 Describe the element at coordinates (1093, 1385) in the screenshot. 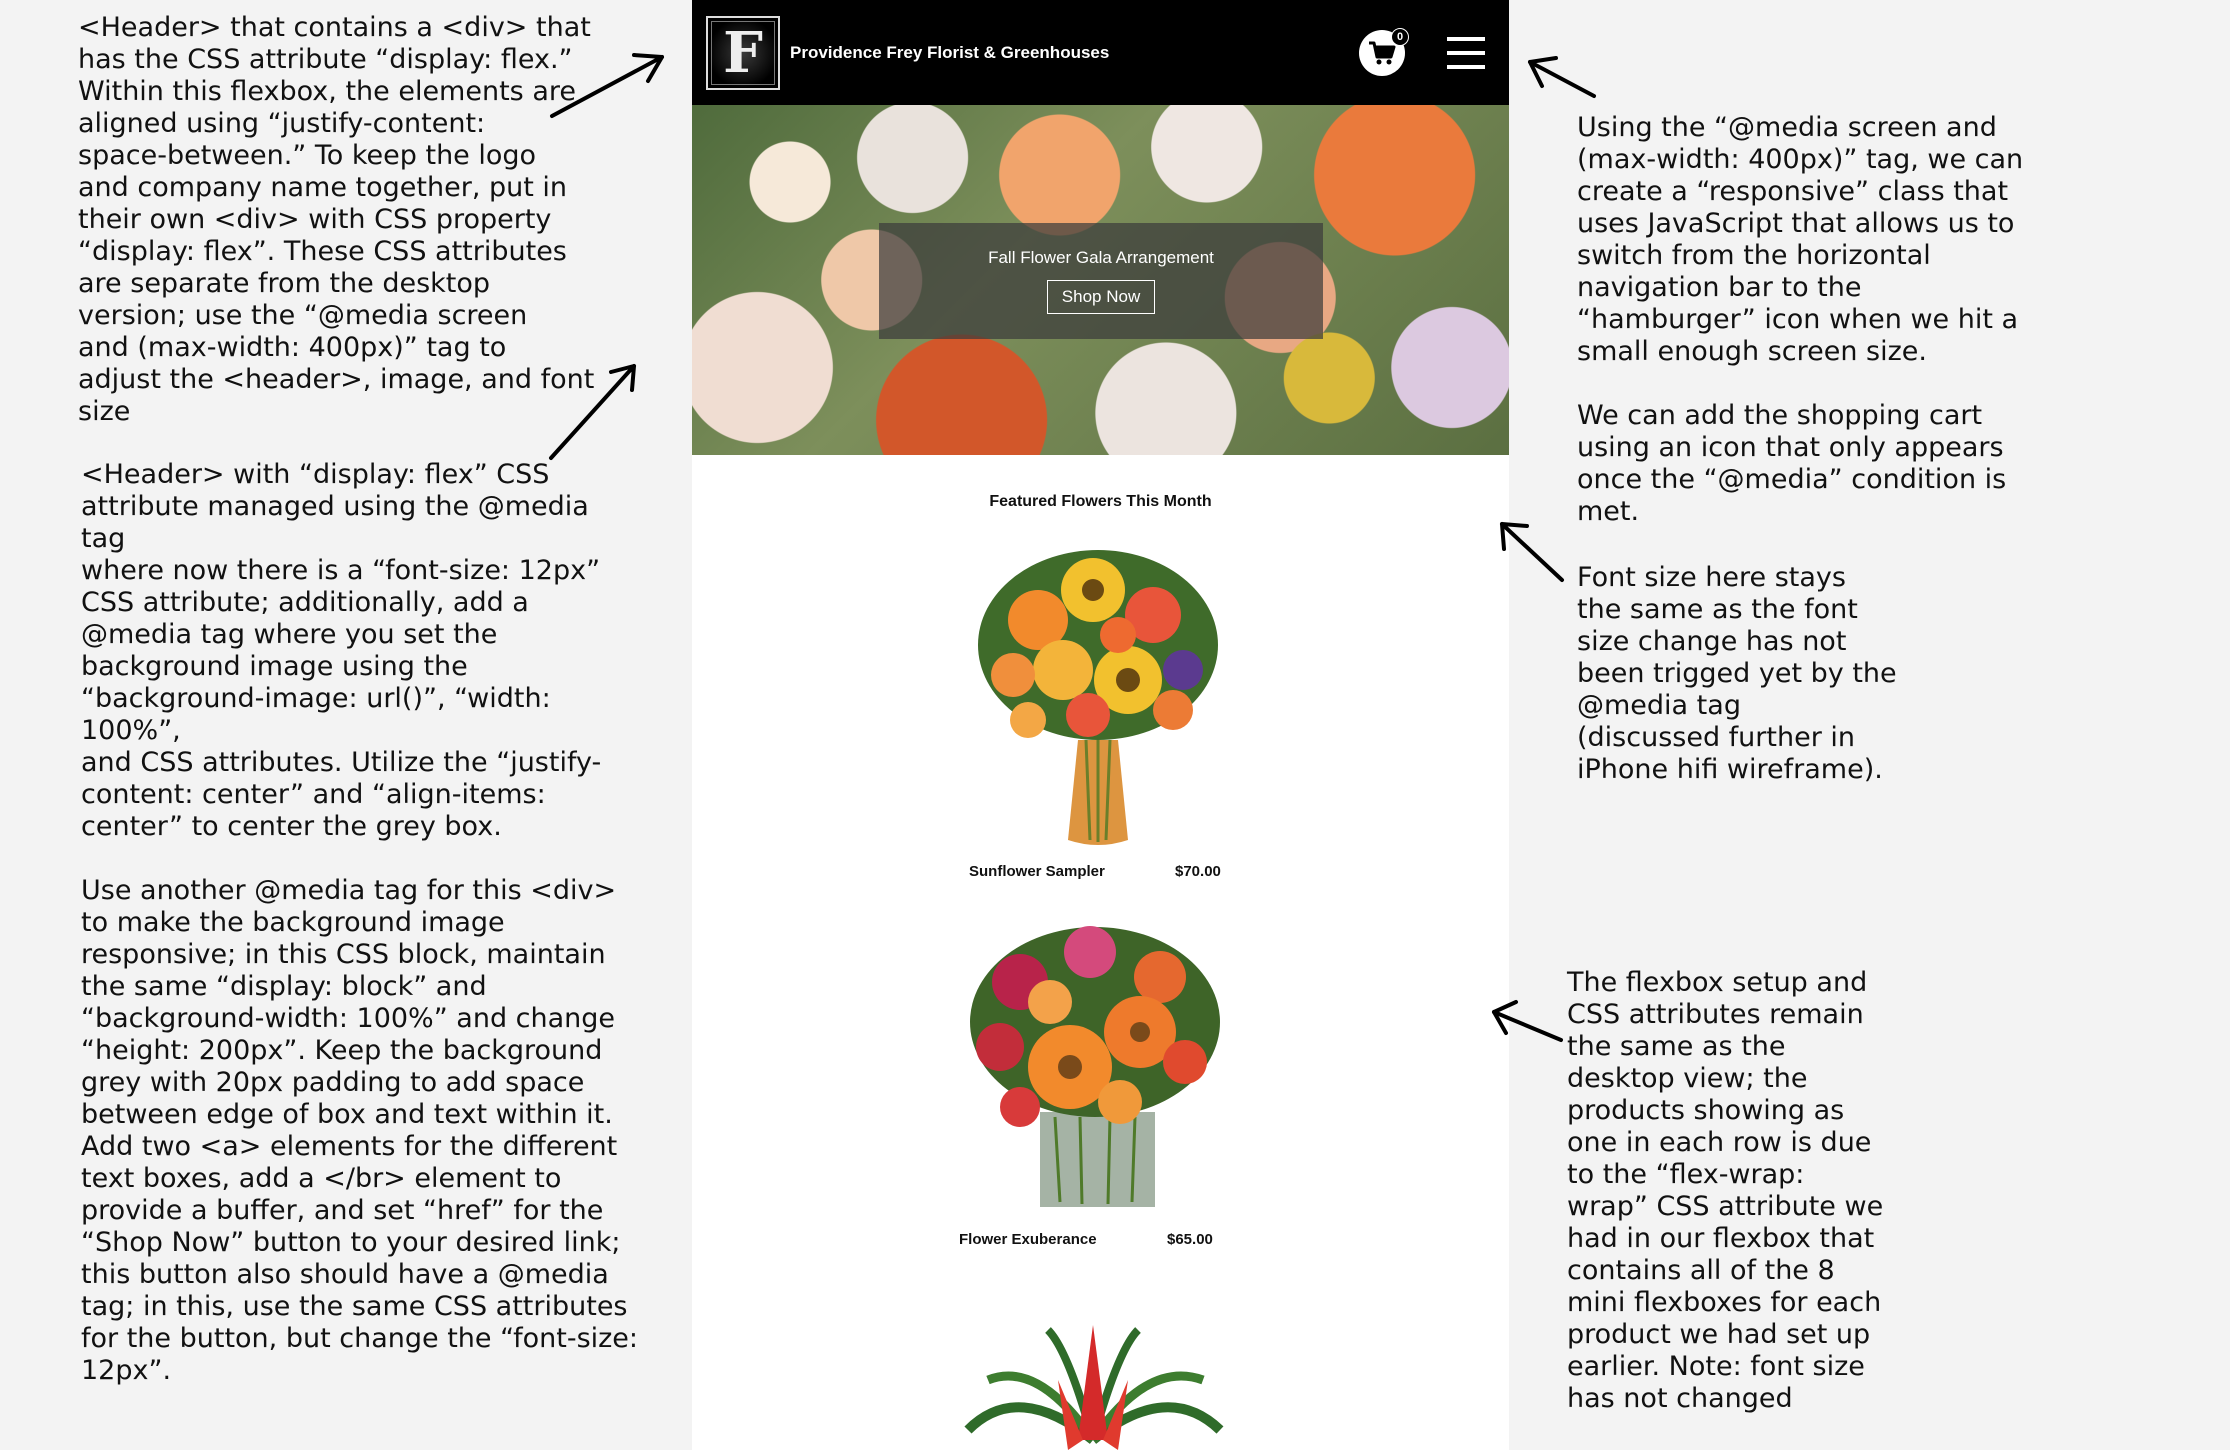

I see `bromeliad-image` at that location.